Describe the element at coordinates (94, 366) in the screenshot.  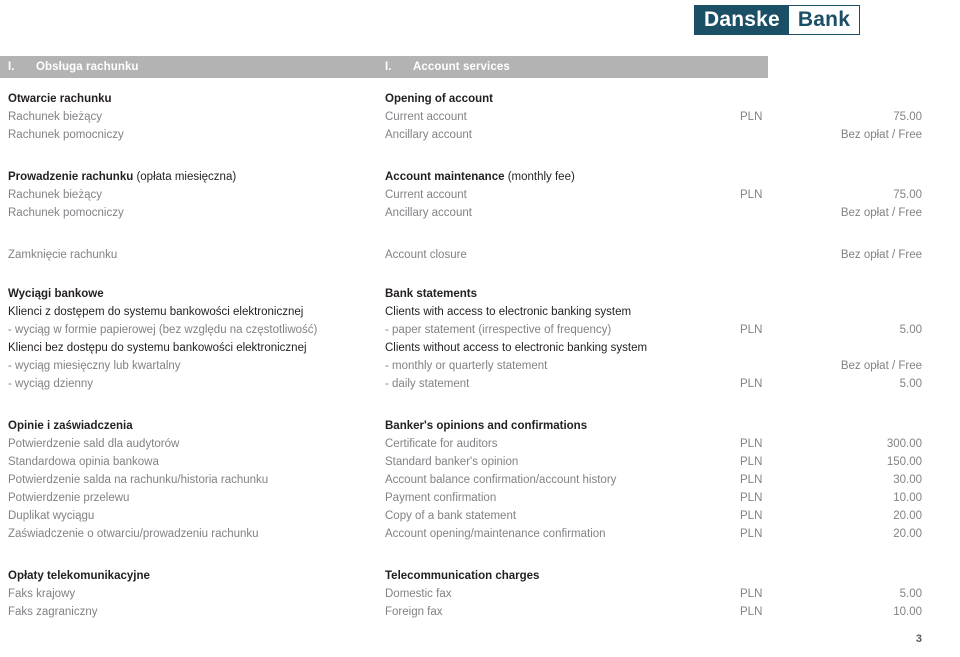
I see `fee-label-pl: - wyciąg miesięczny lub kwartalny` at that location.